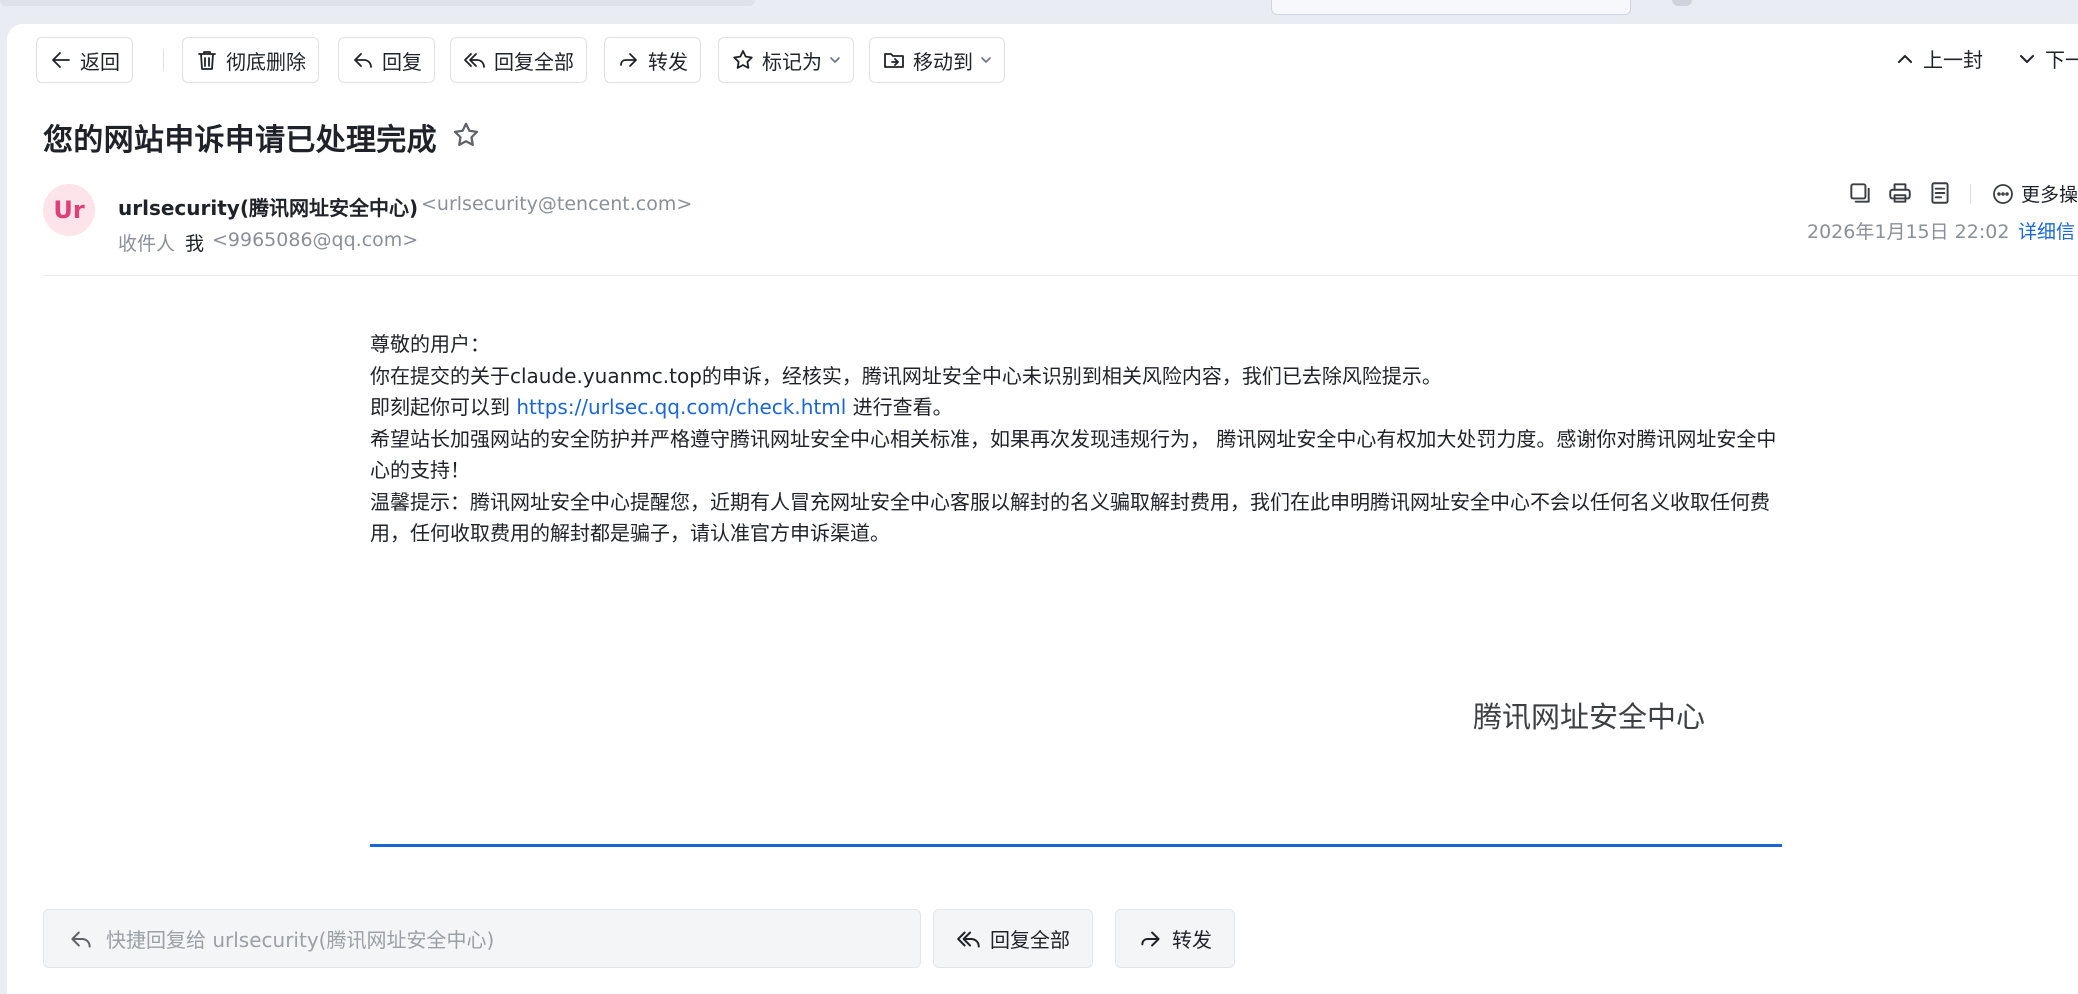  I want to click on star-icon, so click(466, 134).